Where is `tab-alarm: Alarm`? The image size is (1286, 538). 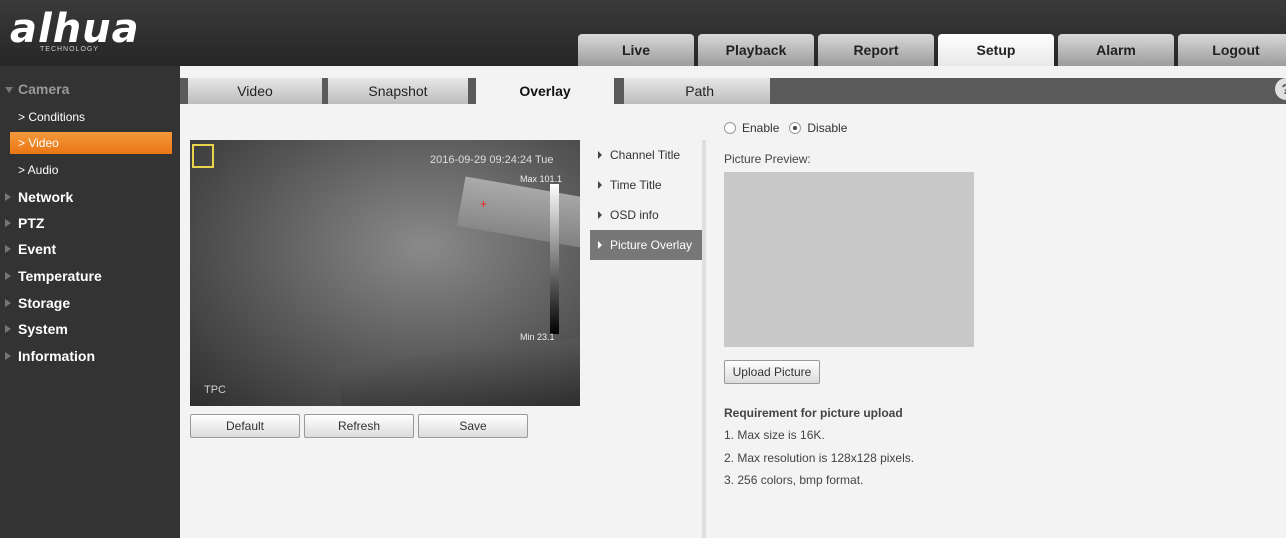
tab-alarm: Alarm is located at coordinates (1116, 50).